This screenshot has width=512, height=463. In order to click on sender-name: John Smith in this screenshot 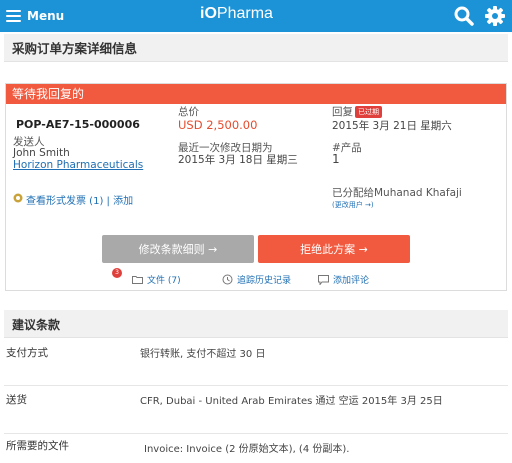, I will do `click(41, 153)`.